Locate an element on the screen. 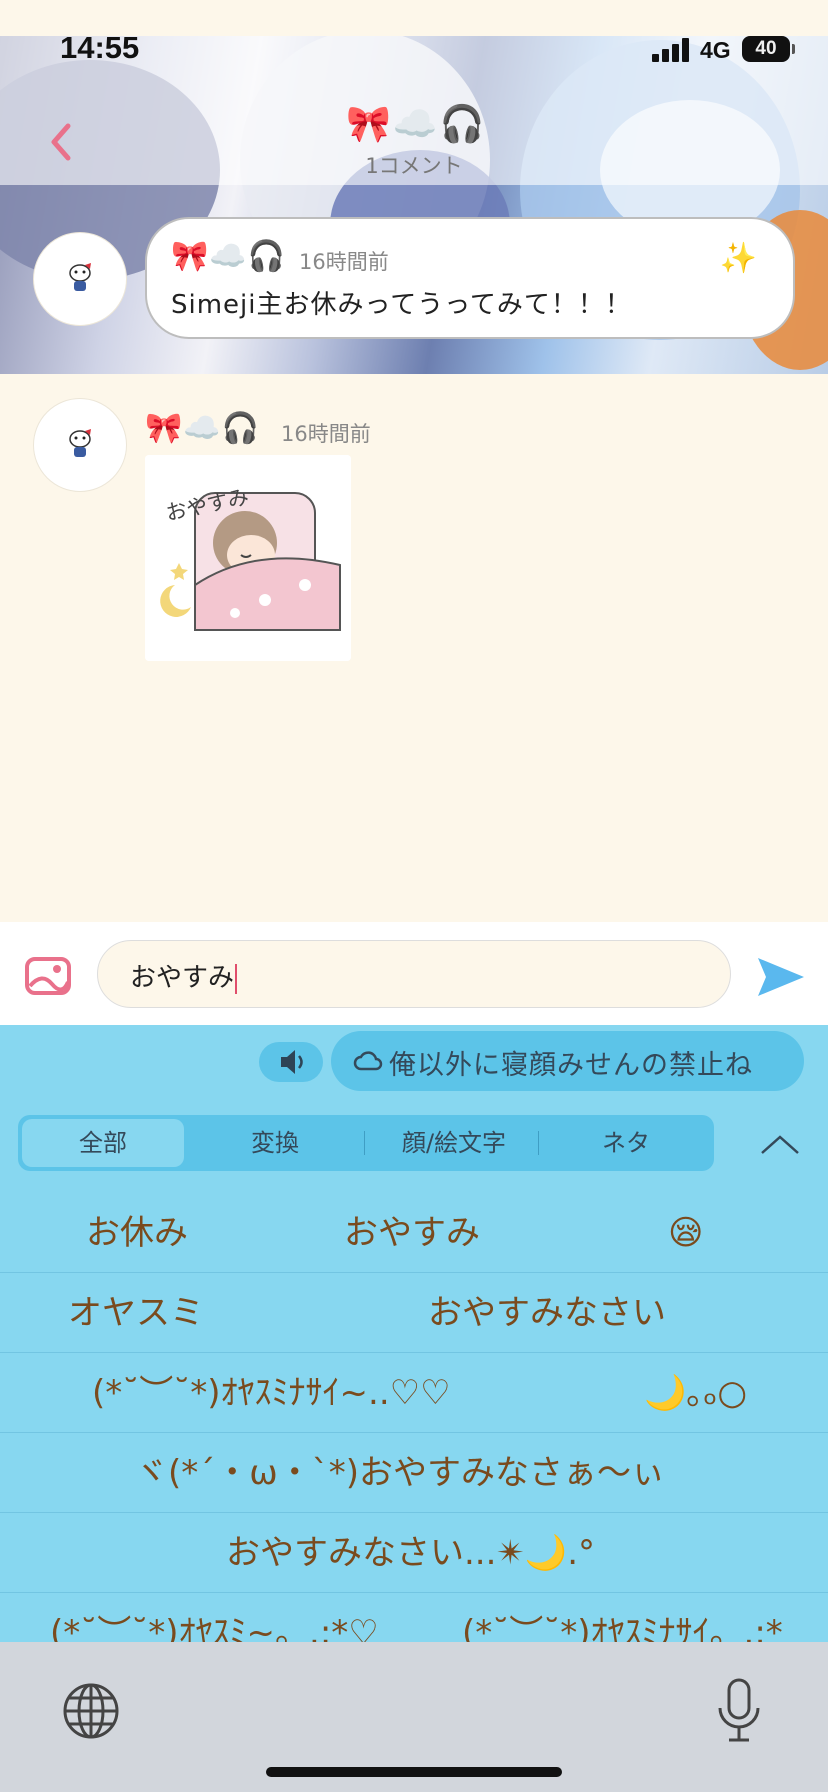  signal-icon is located at coordinates (672, 50).